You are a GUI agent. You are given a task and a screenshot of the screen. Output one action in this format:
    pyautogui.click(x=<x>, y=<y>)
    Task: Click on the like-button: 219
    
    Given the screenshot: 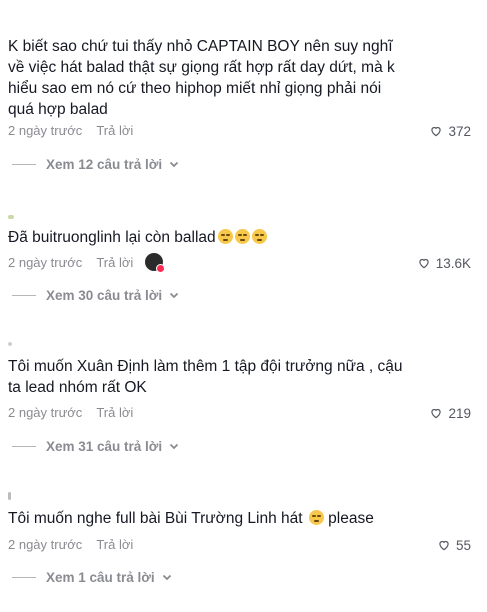 What is the action you would take?
    pyautogui.click(x=450, y=413)
    